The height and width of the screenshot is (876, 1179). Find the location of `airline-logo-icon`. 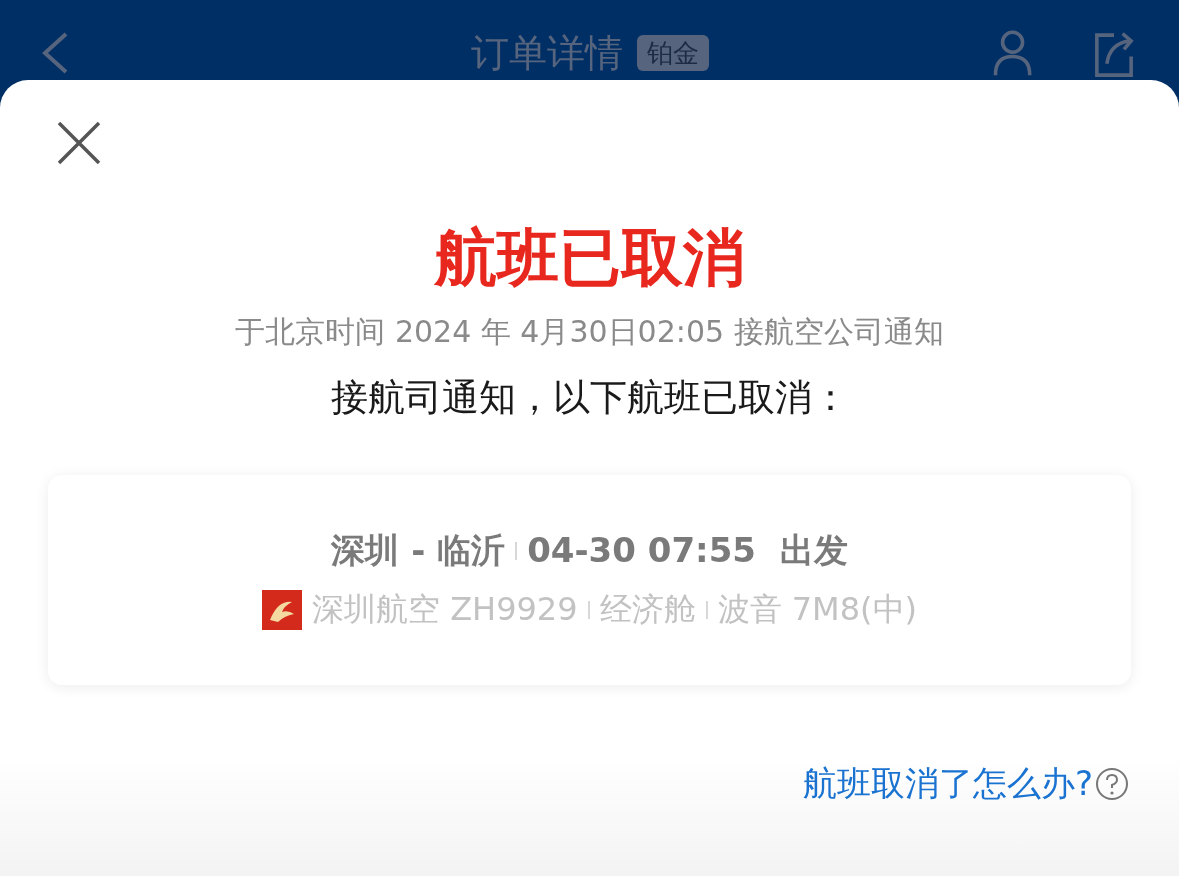

airline-logo-icon is located at coordinates (281, 610).